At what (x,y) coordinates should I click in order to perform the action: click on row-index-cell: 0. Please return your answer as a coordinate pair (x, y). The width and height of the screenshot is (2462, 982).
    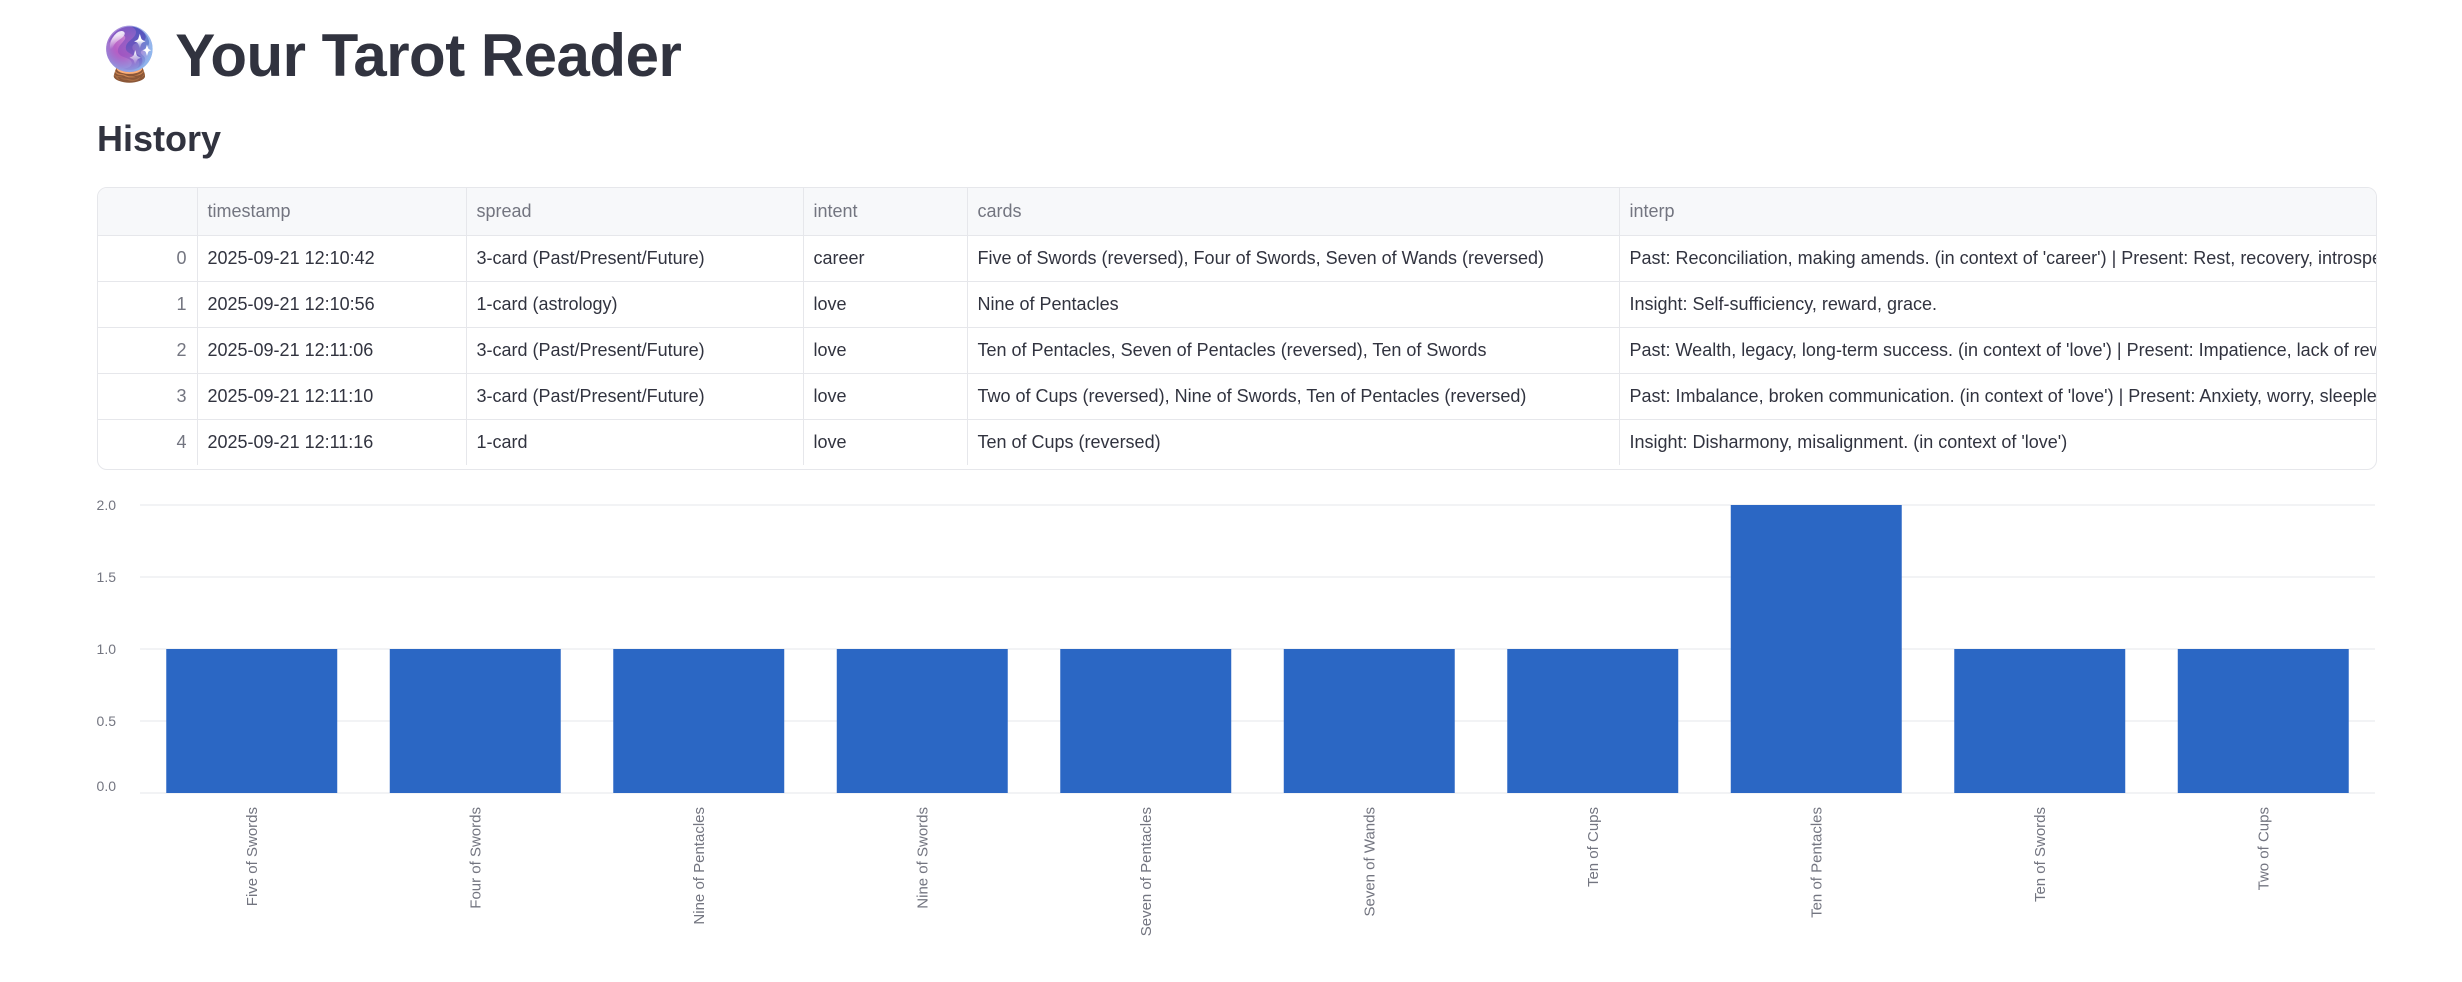
    Looking at the image, I should click on (148, 258).